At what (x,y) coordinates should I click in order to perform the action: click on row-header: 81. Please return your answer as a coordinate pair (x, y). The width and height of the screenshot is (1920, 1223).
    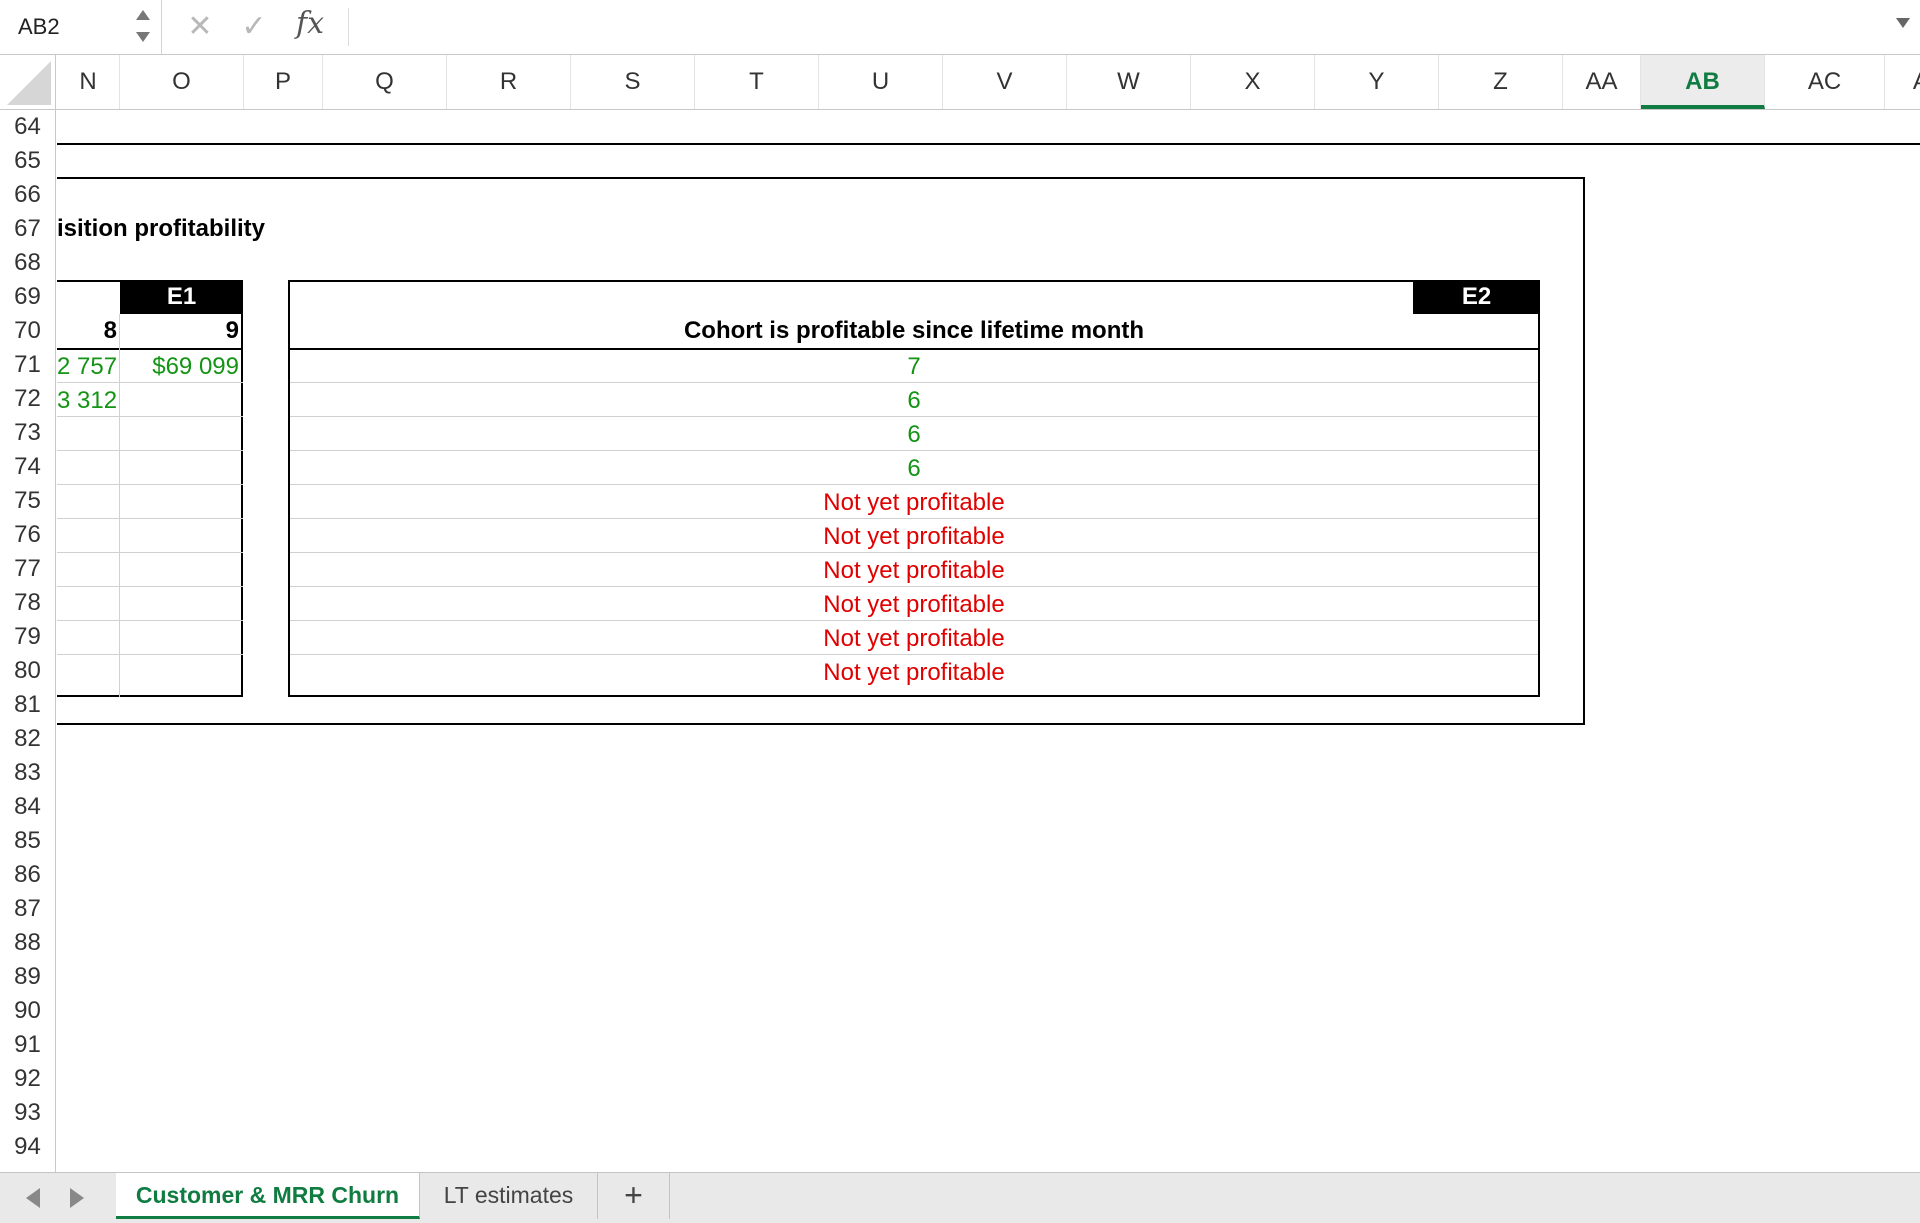
    Looking at the image, I should click on (27, 705).